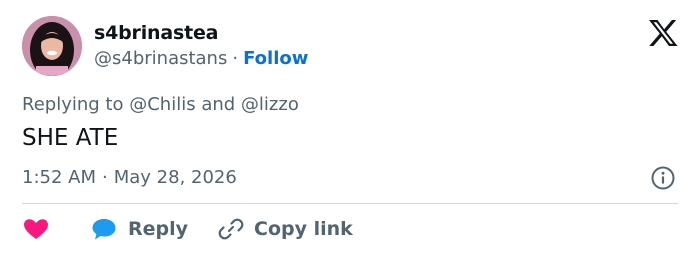 The width and height of the screenshot is (700, 256). I want to click on divider, so click(350, 203).